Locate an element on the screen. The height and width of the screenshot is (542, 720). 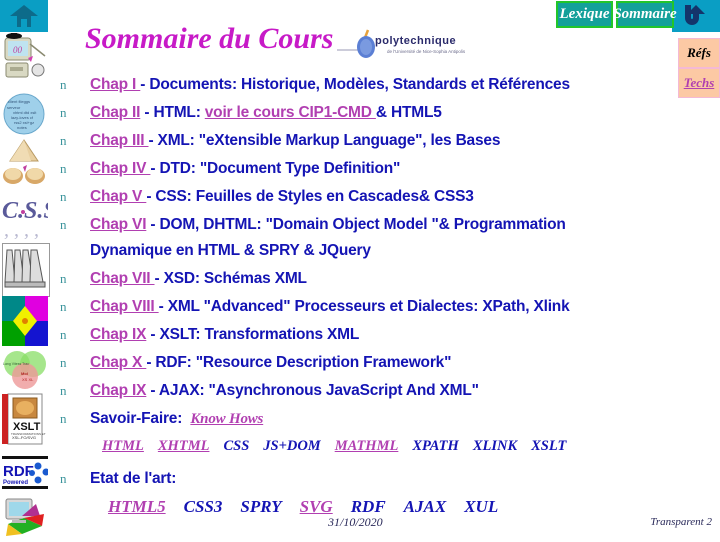
chapter-link: Chap I is located at coordinates (115, 84).